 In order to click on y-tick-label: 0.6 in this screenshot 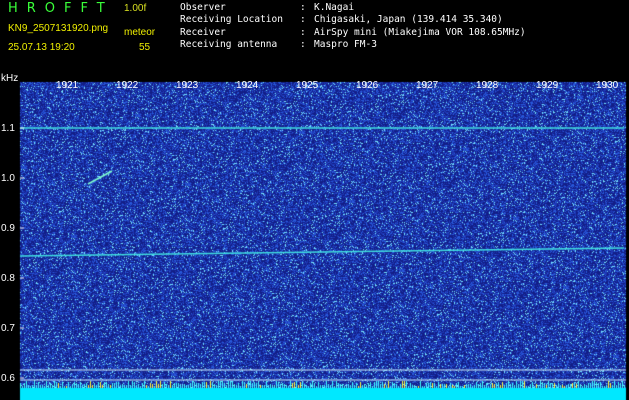, I will do `click(8, 378)`.